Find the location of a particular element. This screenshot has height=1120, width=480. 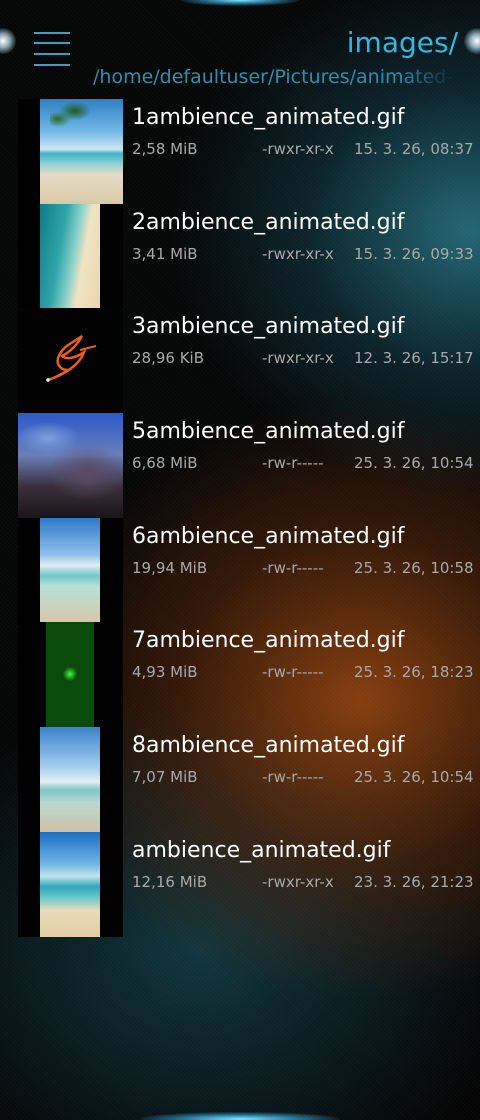

page-title: images/ is located at coordinates (402, 42).